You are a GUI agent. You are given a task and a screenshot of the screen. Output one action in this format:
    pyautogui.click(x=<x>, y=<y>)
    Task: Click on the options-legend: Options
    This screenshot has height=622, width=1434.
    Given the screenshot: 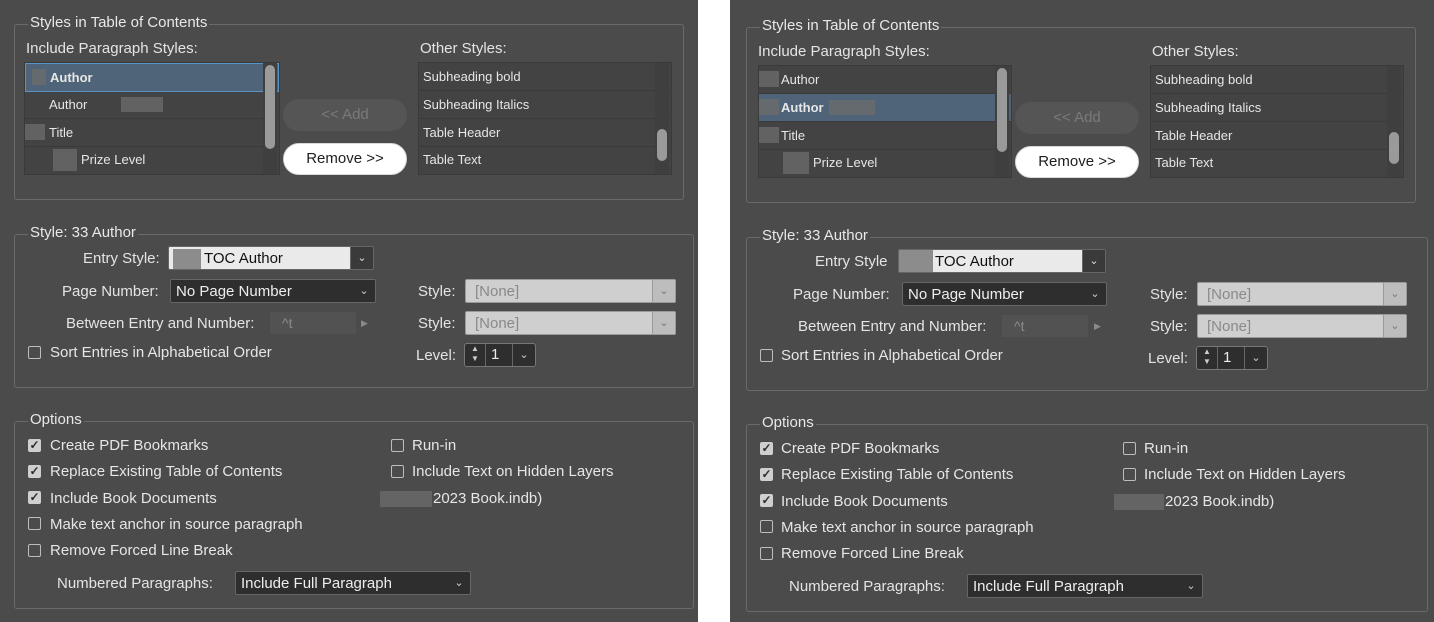 What is the action you would take?
    pyautogui.click(x=788, y=423)
    